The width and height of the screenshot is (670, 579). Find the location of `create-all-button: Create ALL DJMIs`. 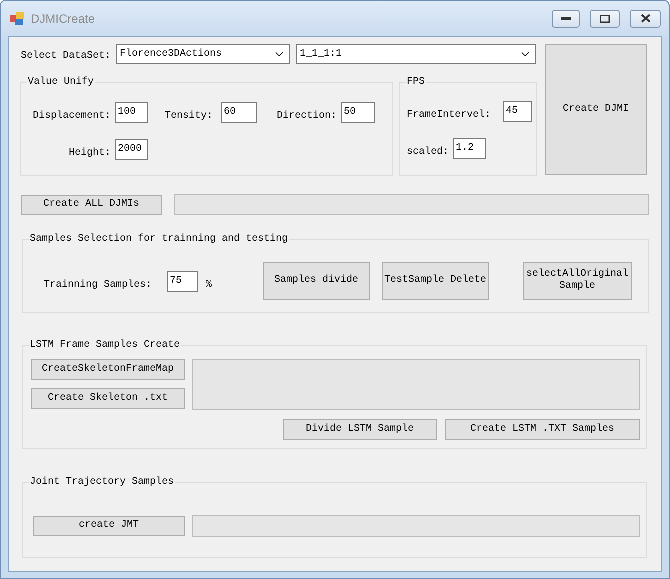

create-all-button: Create ALL DJMIs is located at coordinates (91, 204).